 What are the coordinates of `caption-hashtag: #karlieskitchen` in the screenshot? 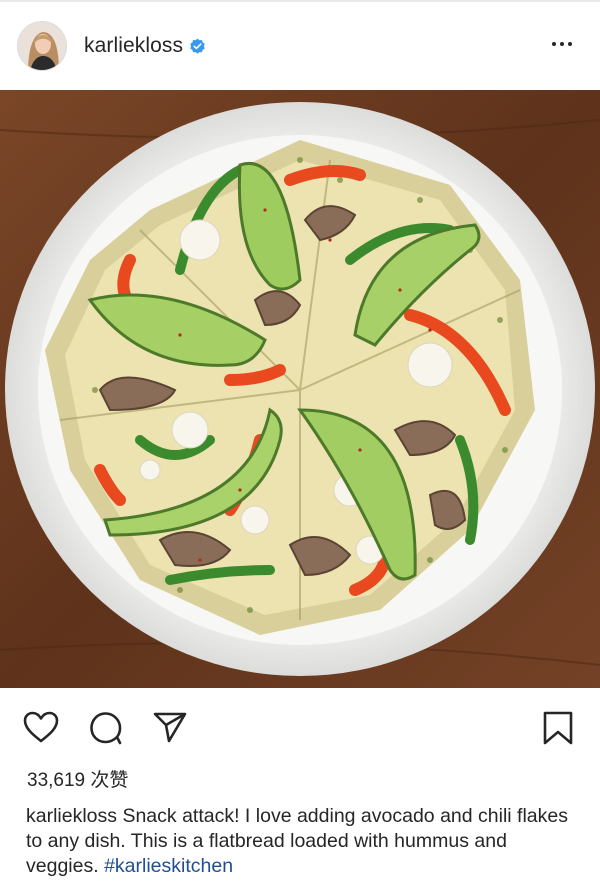 It's located at (168, 866).